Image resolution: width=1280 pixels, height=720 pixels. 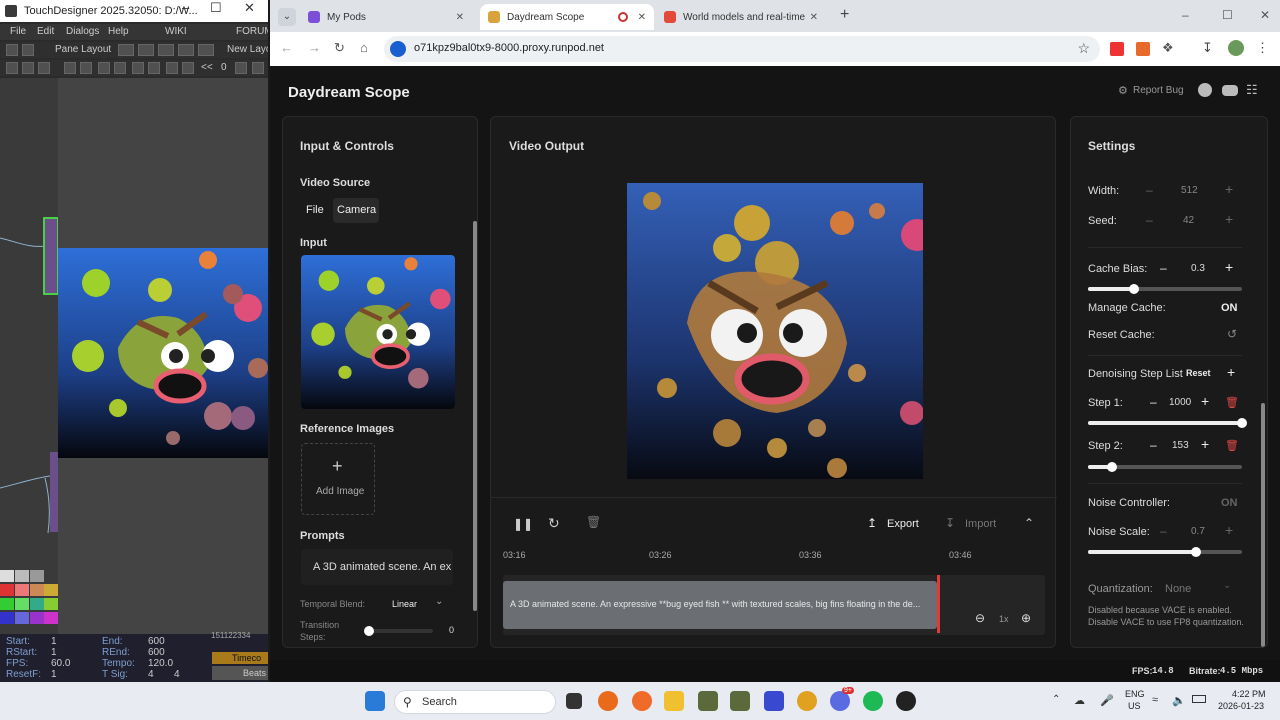 What do you see at coordinates (45, 31) in the screenshot?
I see `td-menu-edit: Edit` at bounding box center [45, 31].